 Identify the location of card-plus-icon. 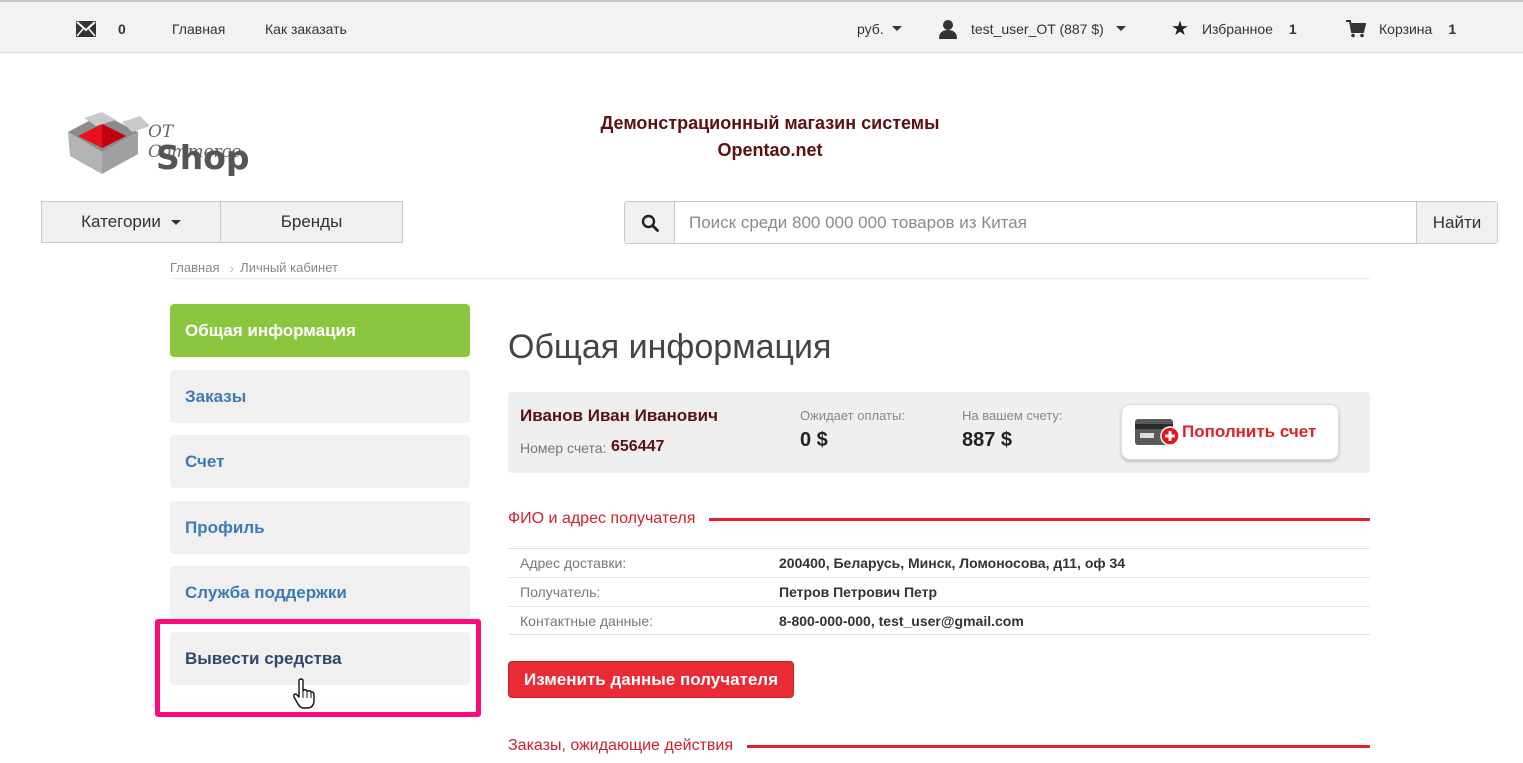
(1157, 432).